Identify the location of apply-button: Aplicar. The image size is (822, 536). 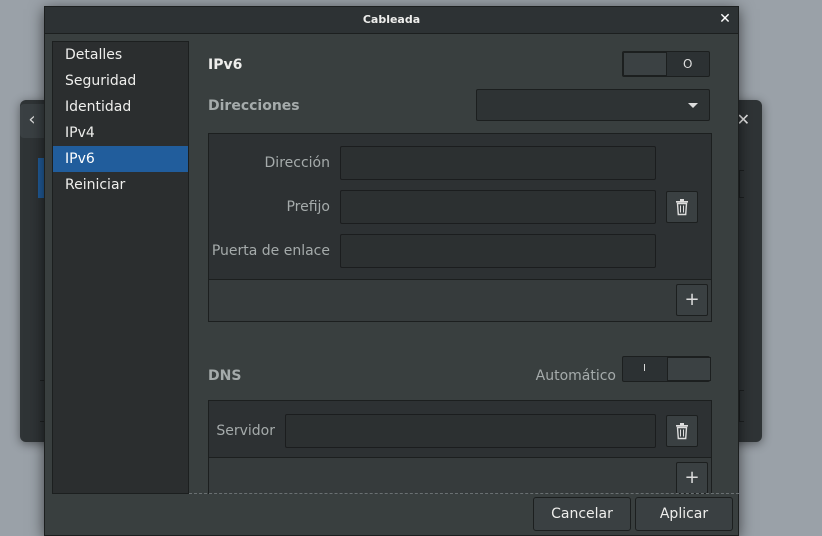
(684, 514).